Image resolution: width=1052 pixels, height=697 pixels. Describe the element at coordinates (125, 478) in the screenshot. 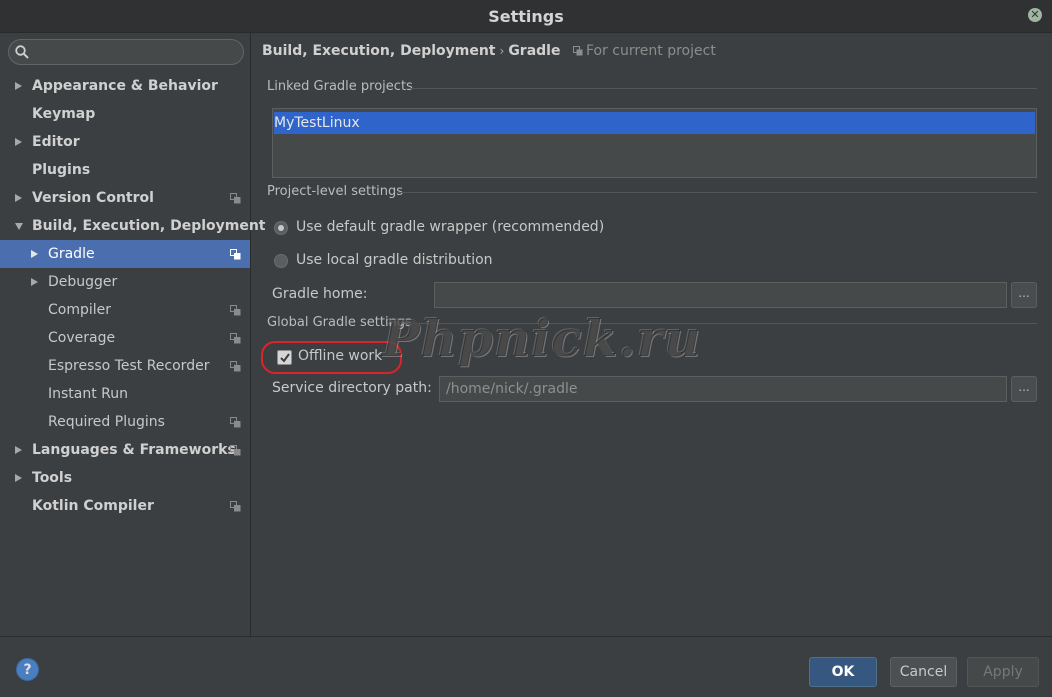

I see `sidebar-item-tools: Tools` at that location.